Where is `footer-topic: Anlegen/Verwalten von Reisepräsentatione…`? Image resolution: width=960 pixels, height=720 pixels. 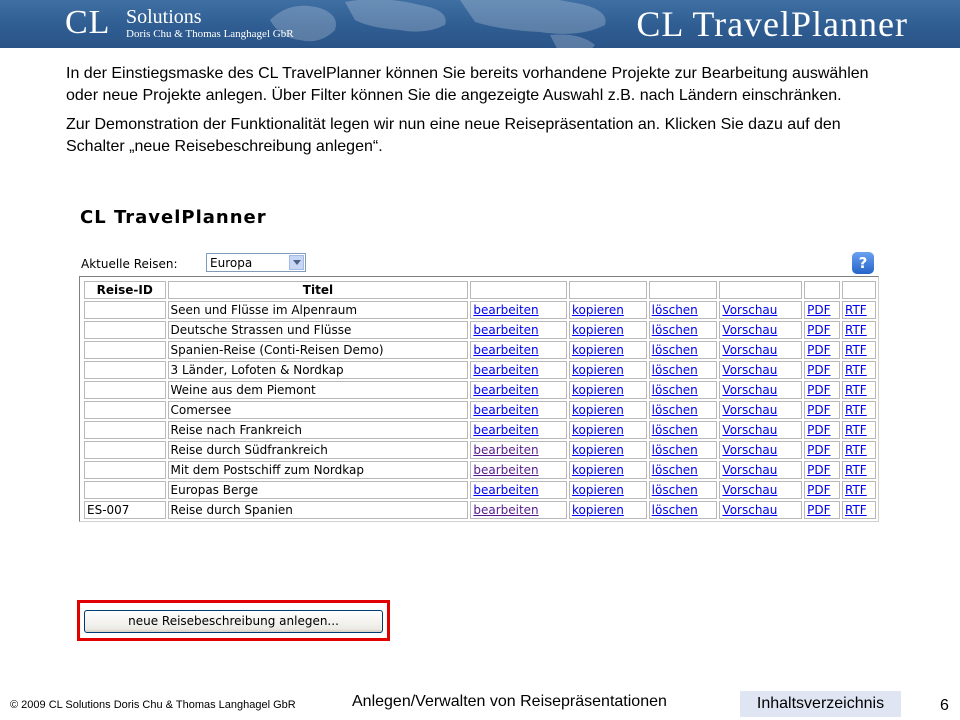
footer-topic: Anlegen/Verwalten von Reisepräsentatione… is located at coordinates (509, 701).